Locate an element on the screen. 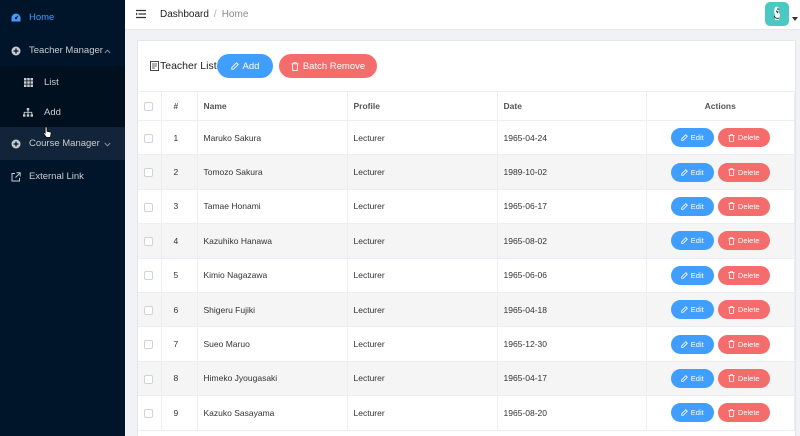 Image resolution: width=800 pixels, height=436 pixels. external-link-icon is located at coordinates (16, 176).